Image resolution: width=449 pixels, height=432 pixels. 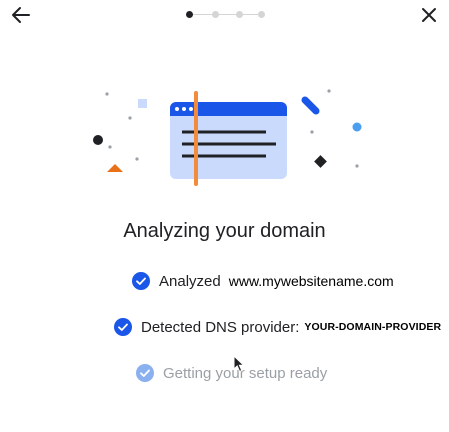 What do you see at coordinates (227, 137) in the screenshot?
I see `domain-analysis-illustration` at bounding box center [227, 137].